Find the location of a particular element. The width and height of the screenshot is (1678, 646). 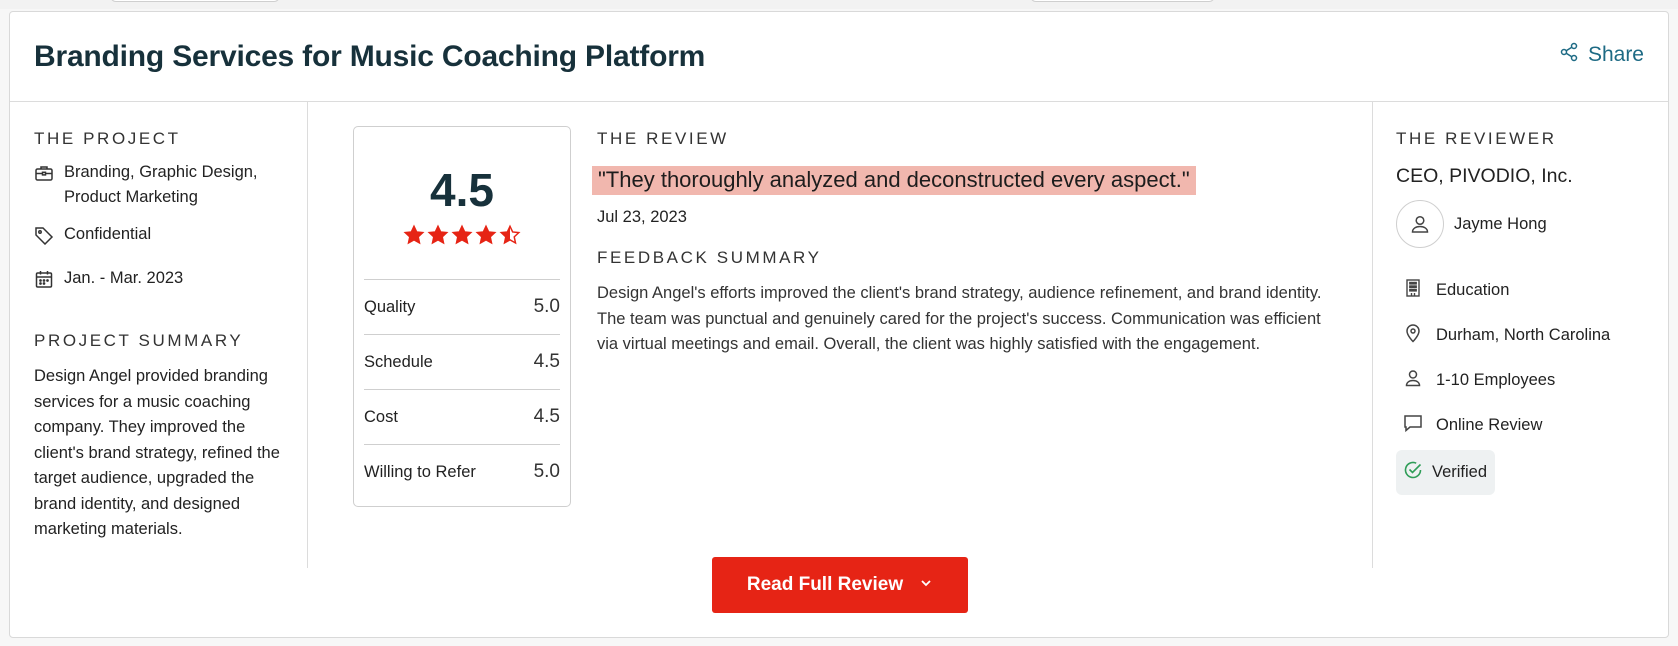

feedback-summary-label: FEEDBACK SUMMARY is located at coordinates (709, 257).